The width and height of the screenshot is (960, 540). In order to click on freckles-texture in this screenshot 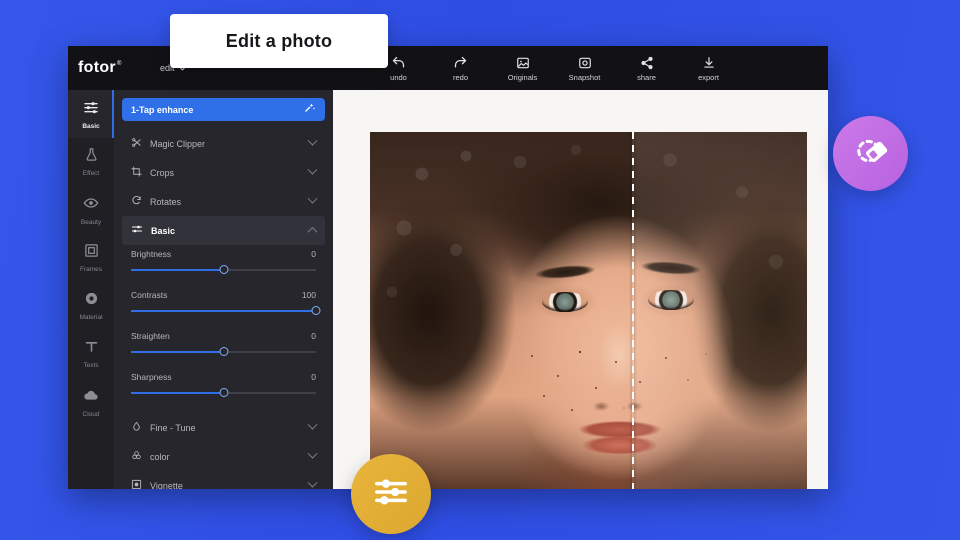, I will do `click(620, 382)`.